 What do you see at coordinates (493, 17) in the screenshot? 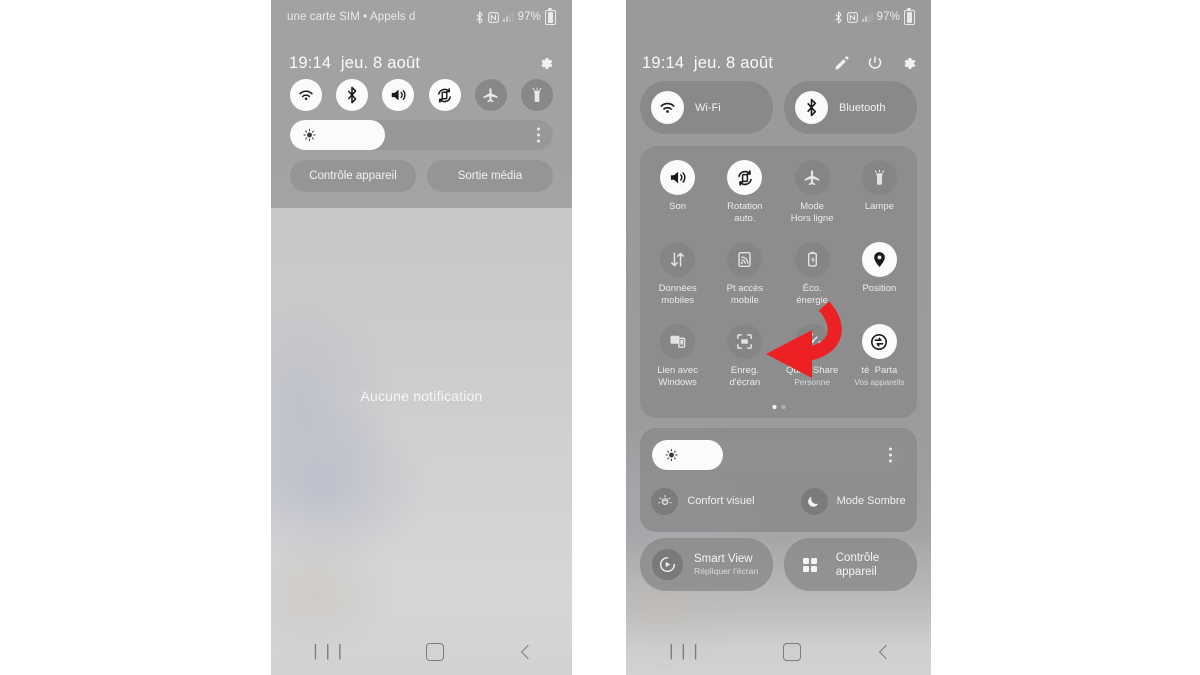
I see `nfc-icon` at bounding box center [493, 17].